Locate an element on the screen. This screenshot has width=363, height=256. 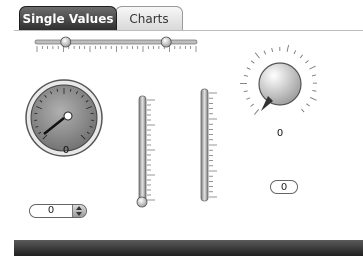
tab-charts-label: Charts is located at coordinates (149, 18).